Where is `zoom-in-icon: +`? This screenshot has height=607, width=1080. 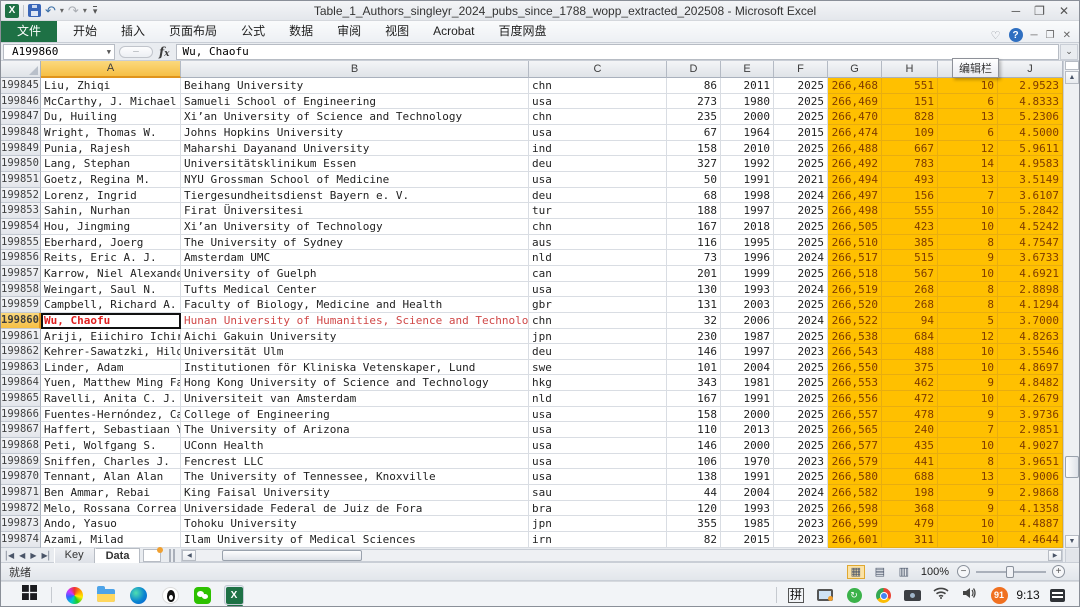 zoom-in-icon: + is located at coordinates (1058, 571).